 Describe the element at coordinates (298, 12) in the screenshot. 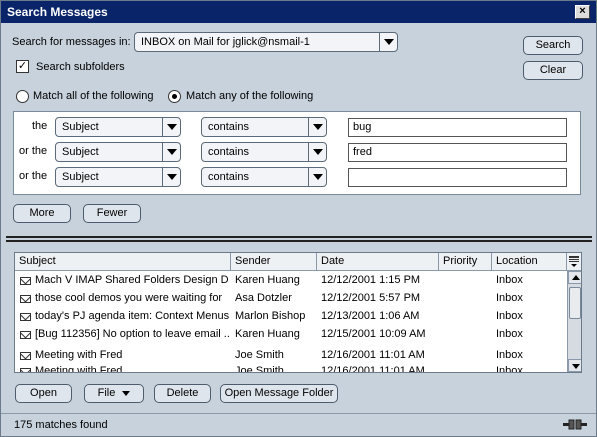

I see `title-bar: Search Messages ×` at that location.